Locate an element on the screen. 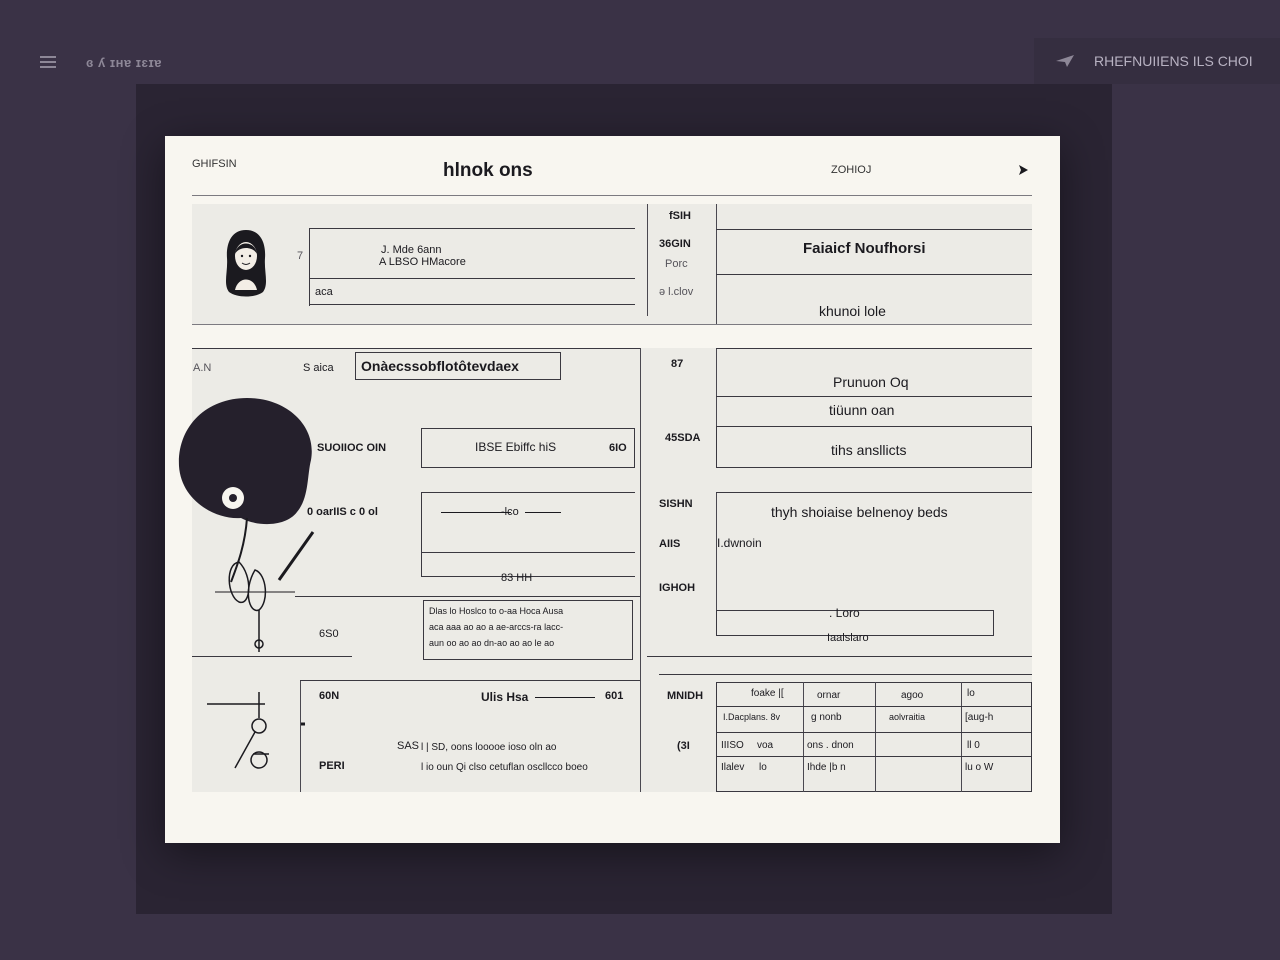 This screenshot has width=1280, height=960. table-top is located at coordinates (845, 674).